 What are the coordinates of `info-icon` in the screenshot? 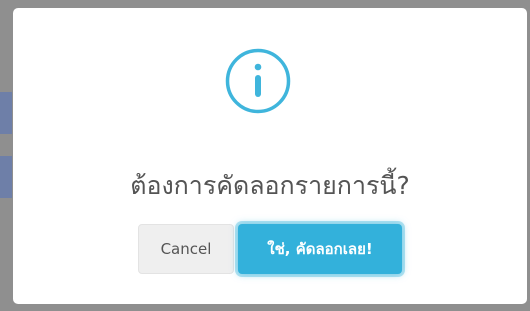 It's located at (258, 81).